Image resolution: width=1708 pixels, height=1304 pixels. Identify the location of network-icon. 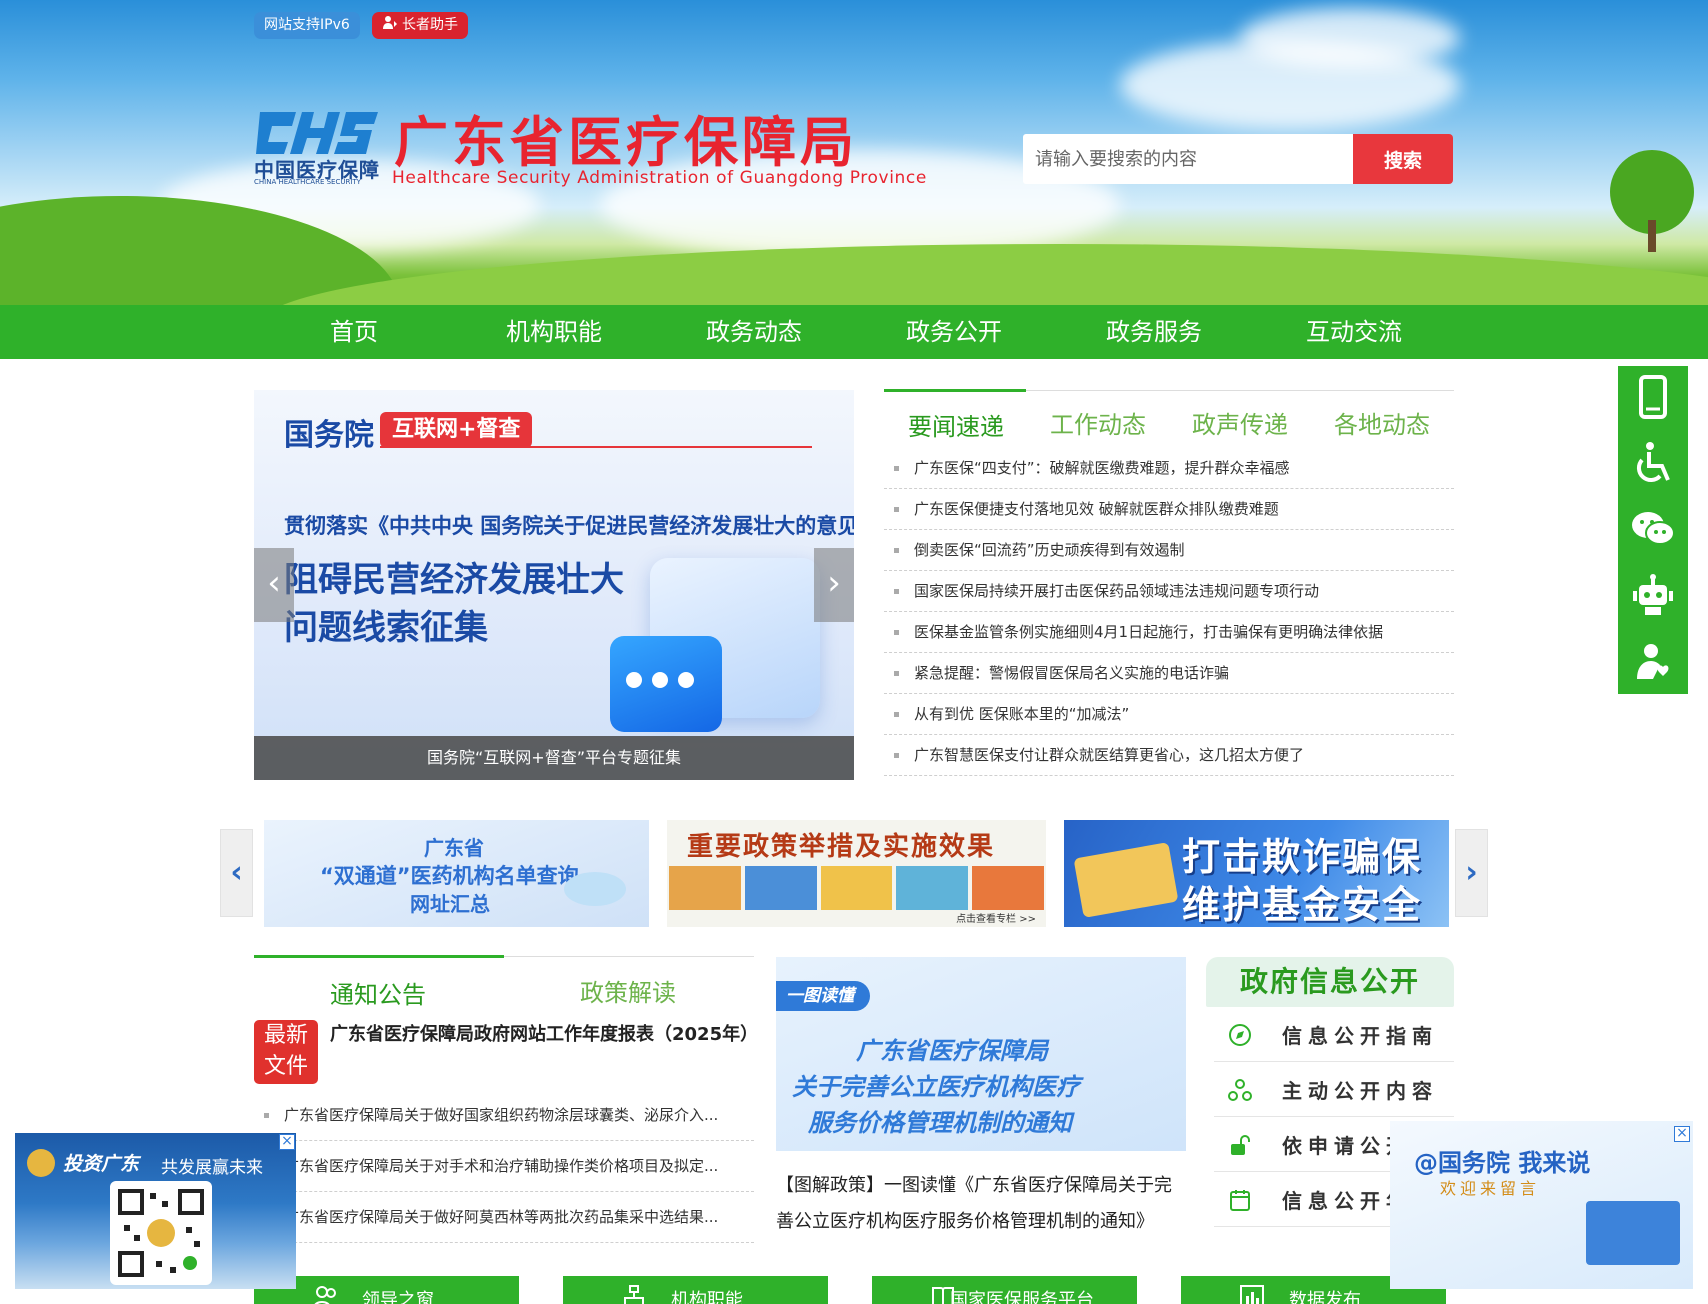
(1240, 1090).